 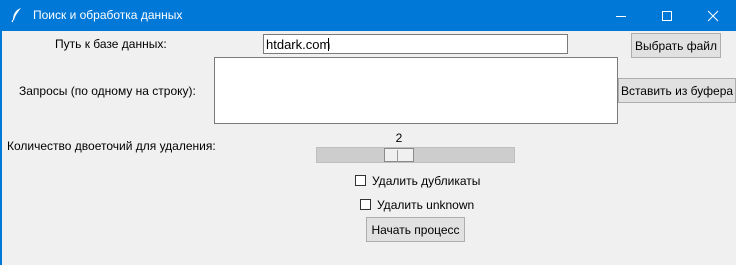 I want to click on colons-scale-value: 2, so click(x=399, y=138).